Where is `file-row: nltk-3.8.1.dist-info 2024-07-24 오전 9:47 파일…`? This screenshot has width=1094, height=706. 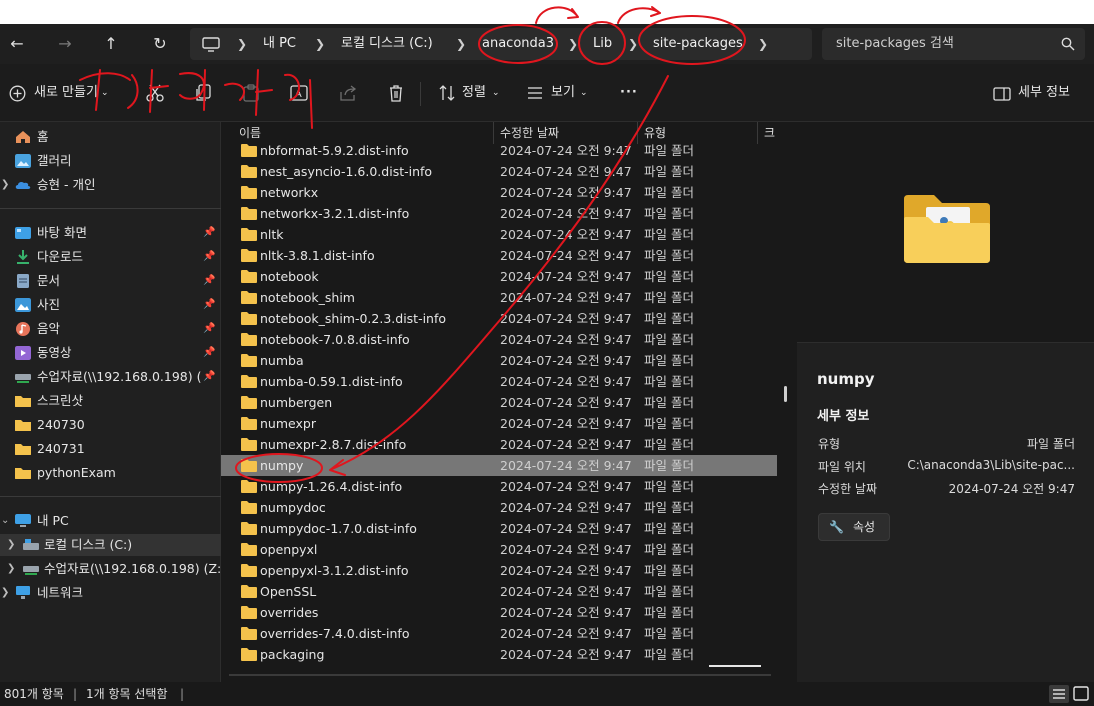 file-row: nltk-3.8.1.dist-info 2024-07-24 오전 9:47 파일… is located at coordinates (499, 255).